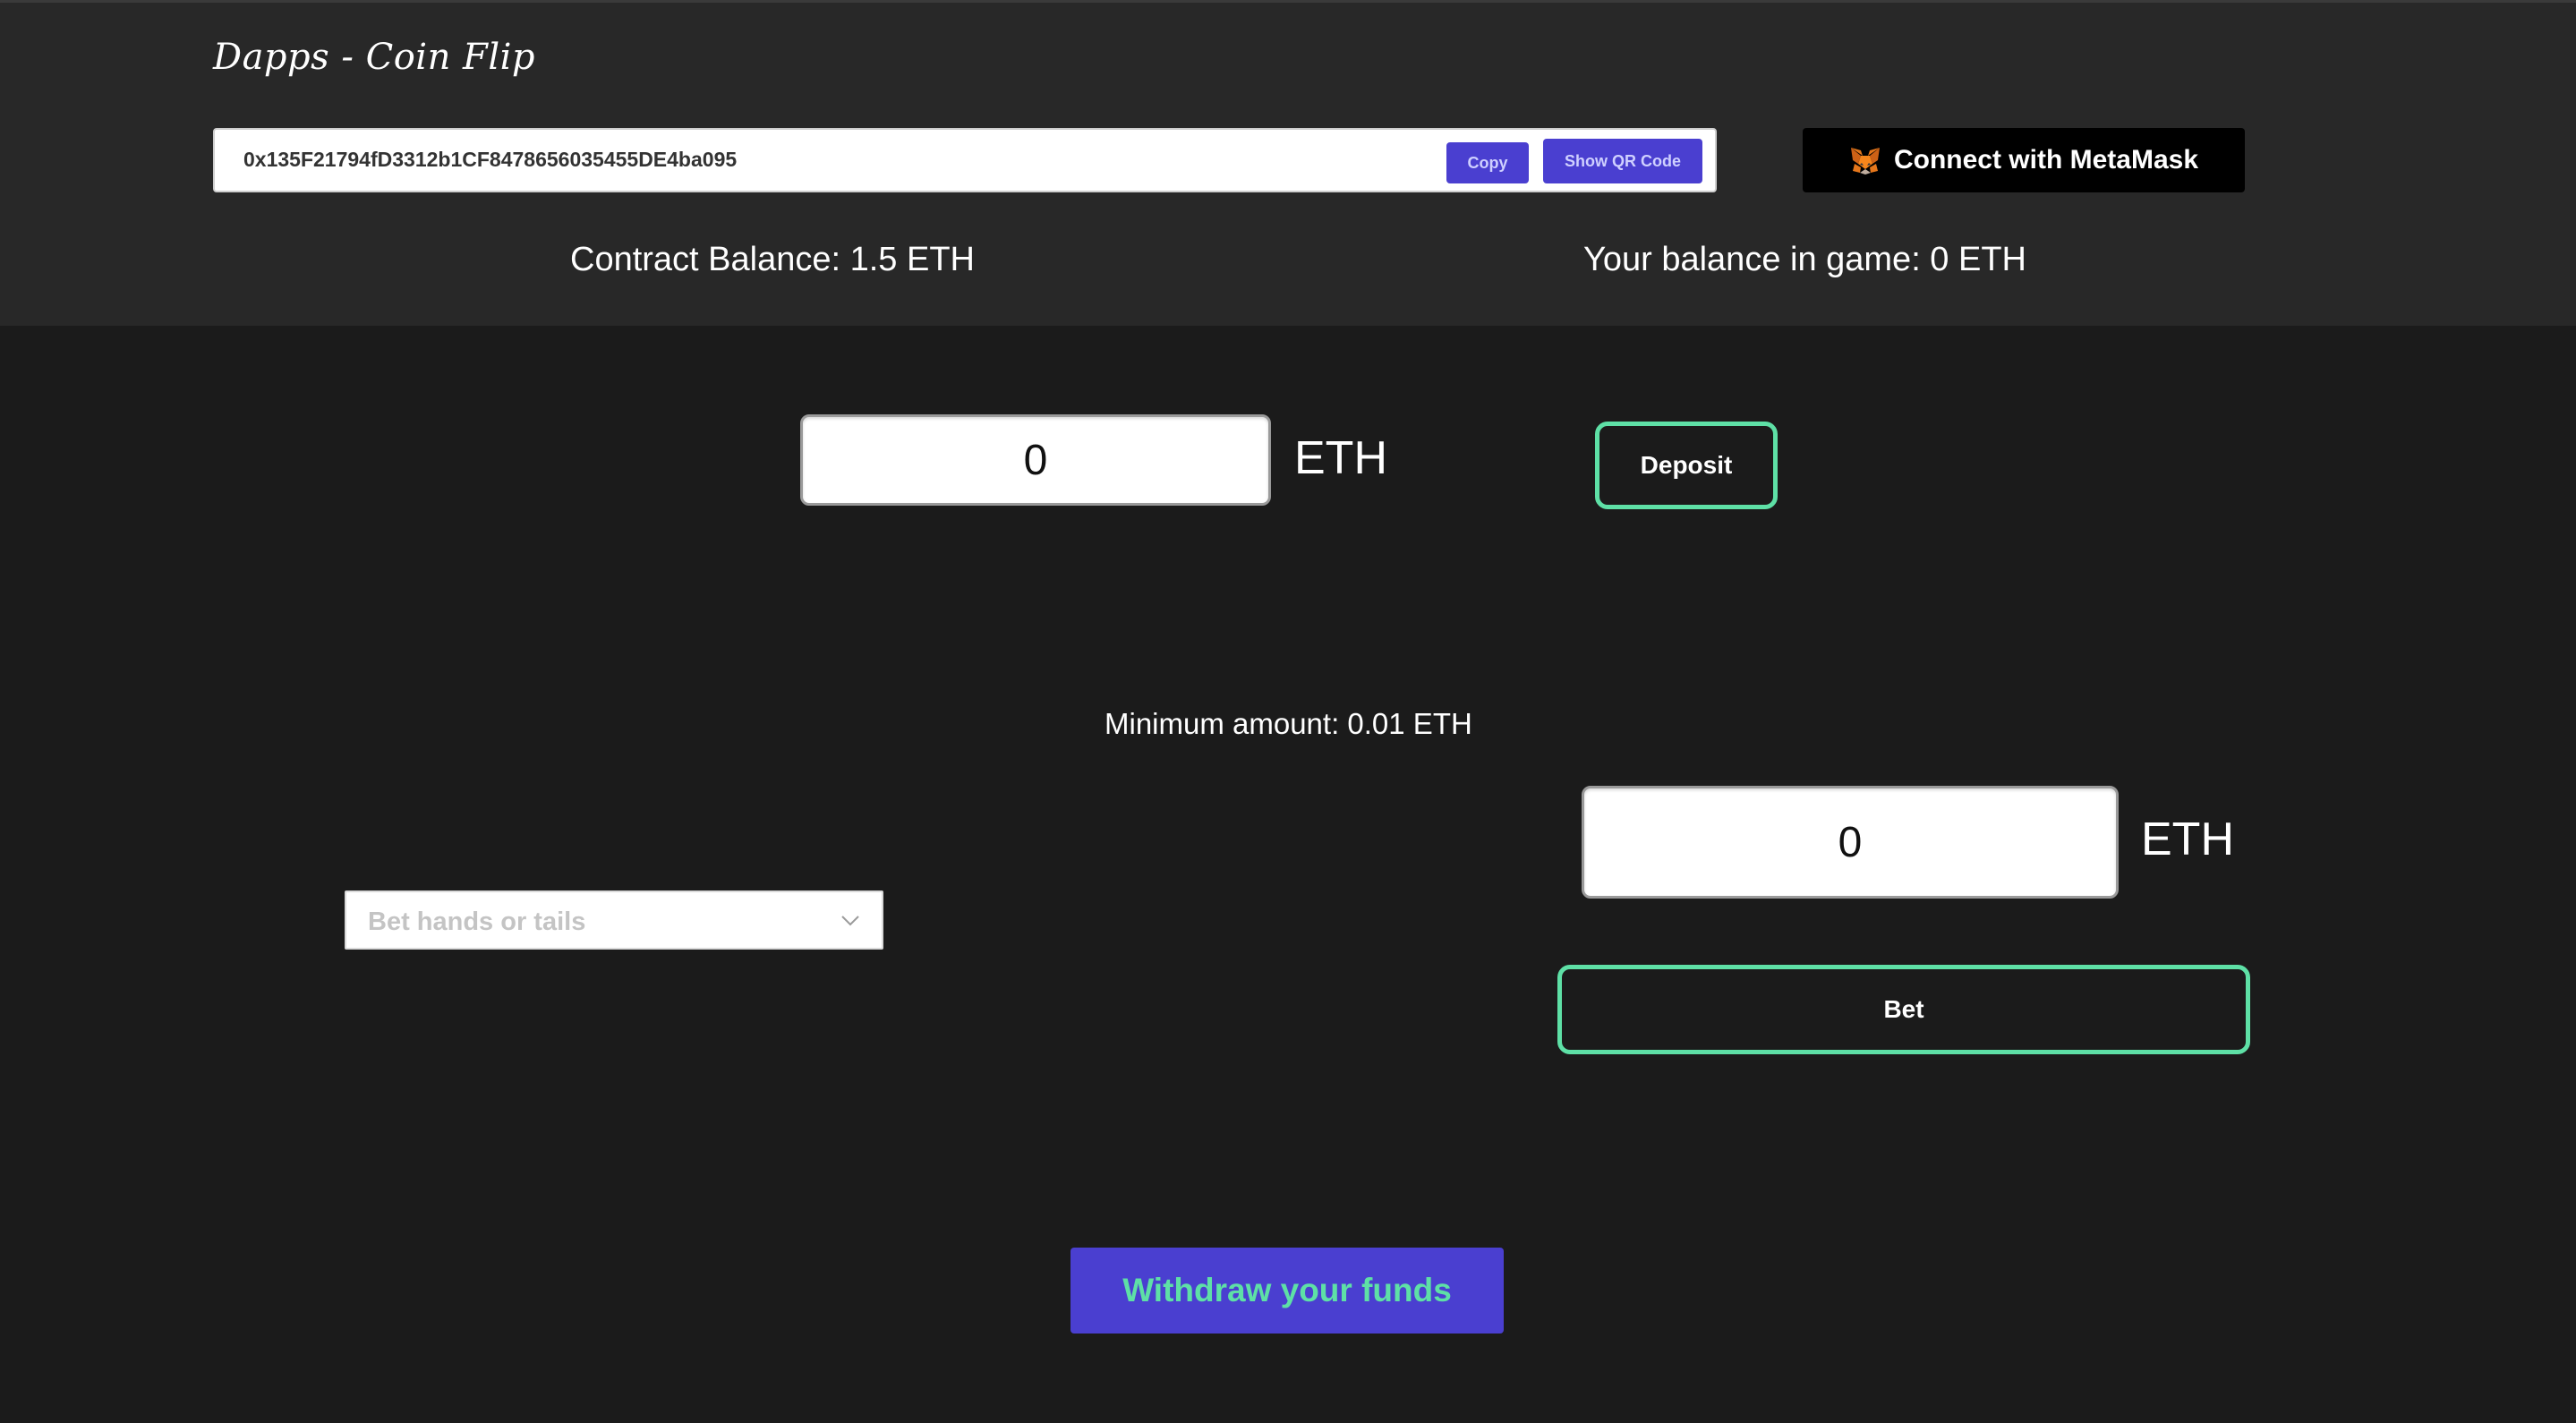 This screenshot has height=1423, width=2576. I want to click on deposit-amount-input, so click(1035, 460).